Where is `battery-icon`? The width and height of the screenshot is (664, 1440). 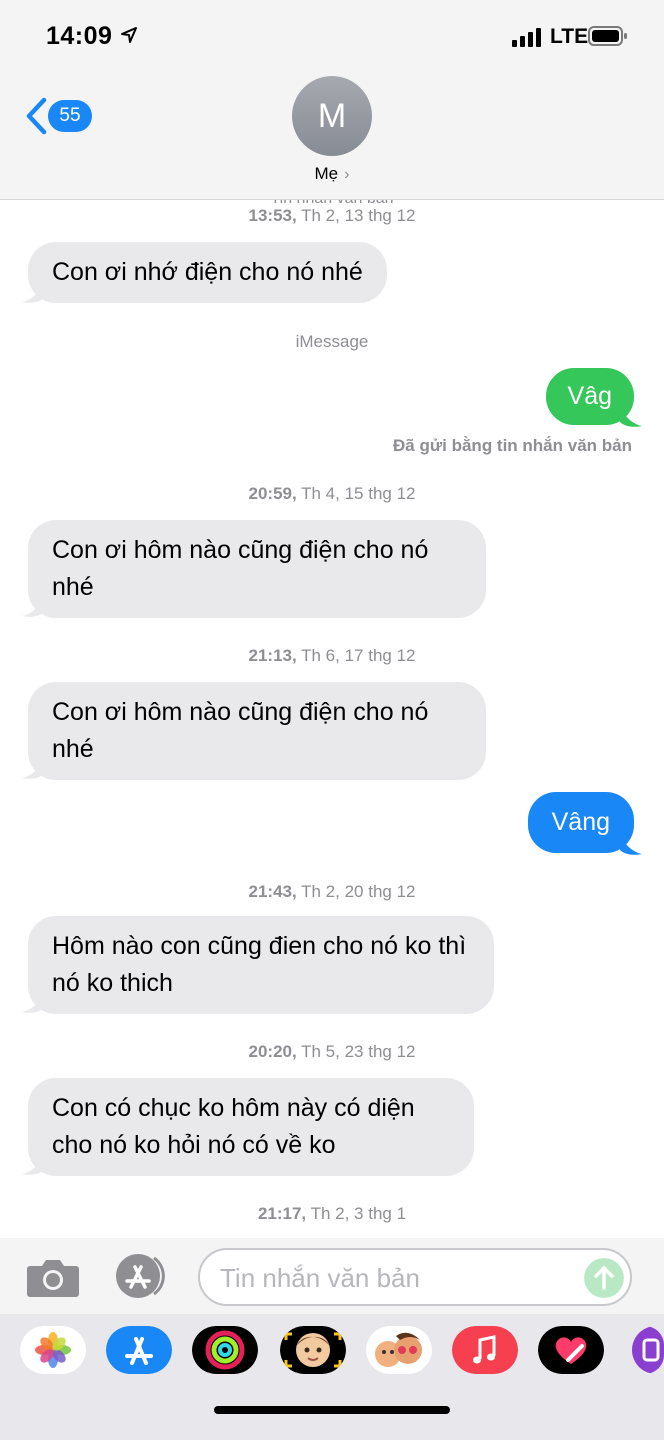
battery-icon is located at coordinates (607, 36).